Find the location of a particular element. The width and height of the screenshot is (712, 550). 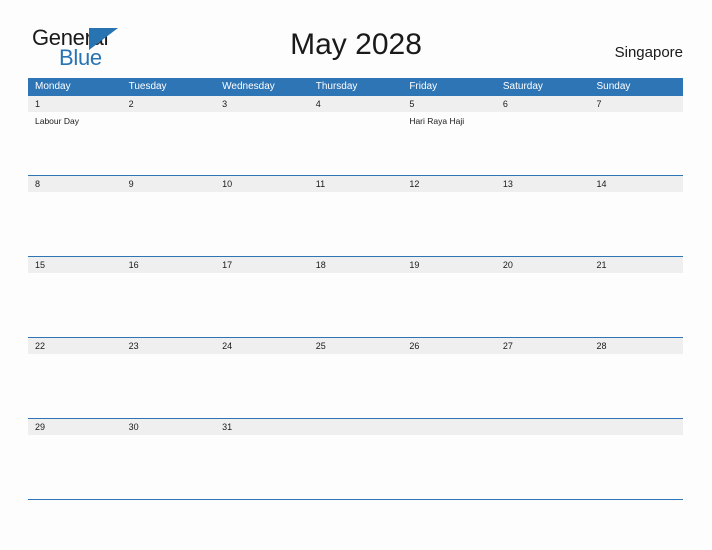

day-number: 13 is located at coordinates (543, 184).